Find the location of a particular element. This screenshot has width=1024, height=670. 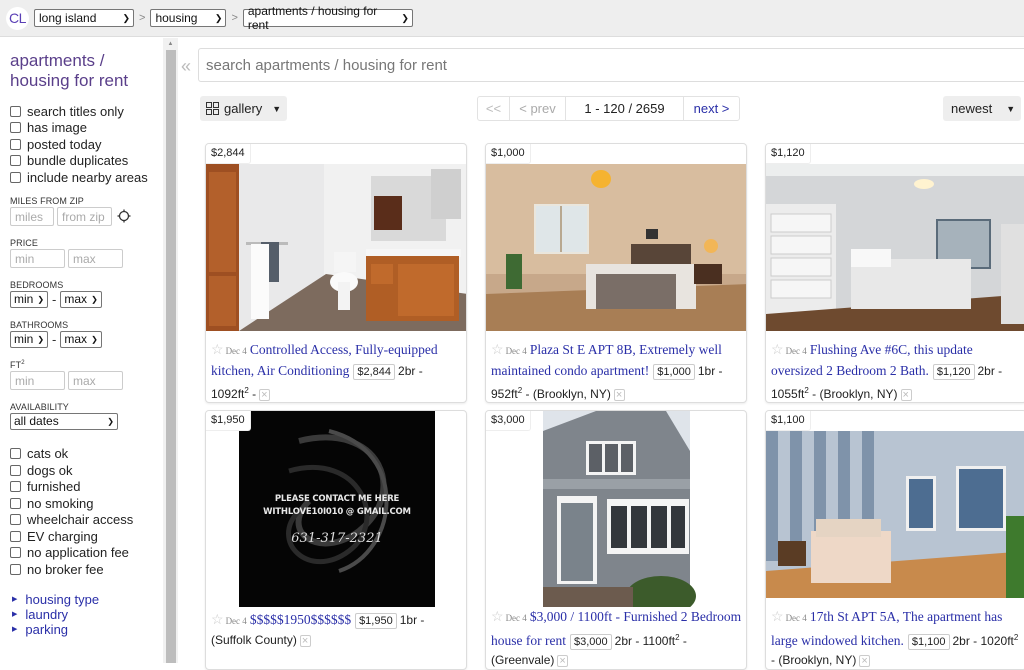

option-dogs-ok: dogs ok is located at coordinates (86, 470).